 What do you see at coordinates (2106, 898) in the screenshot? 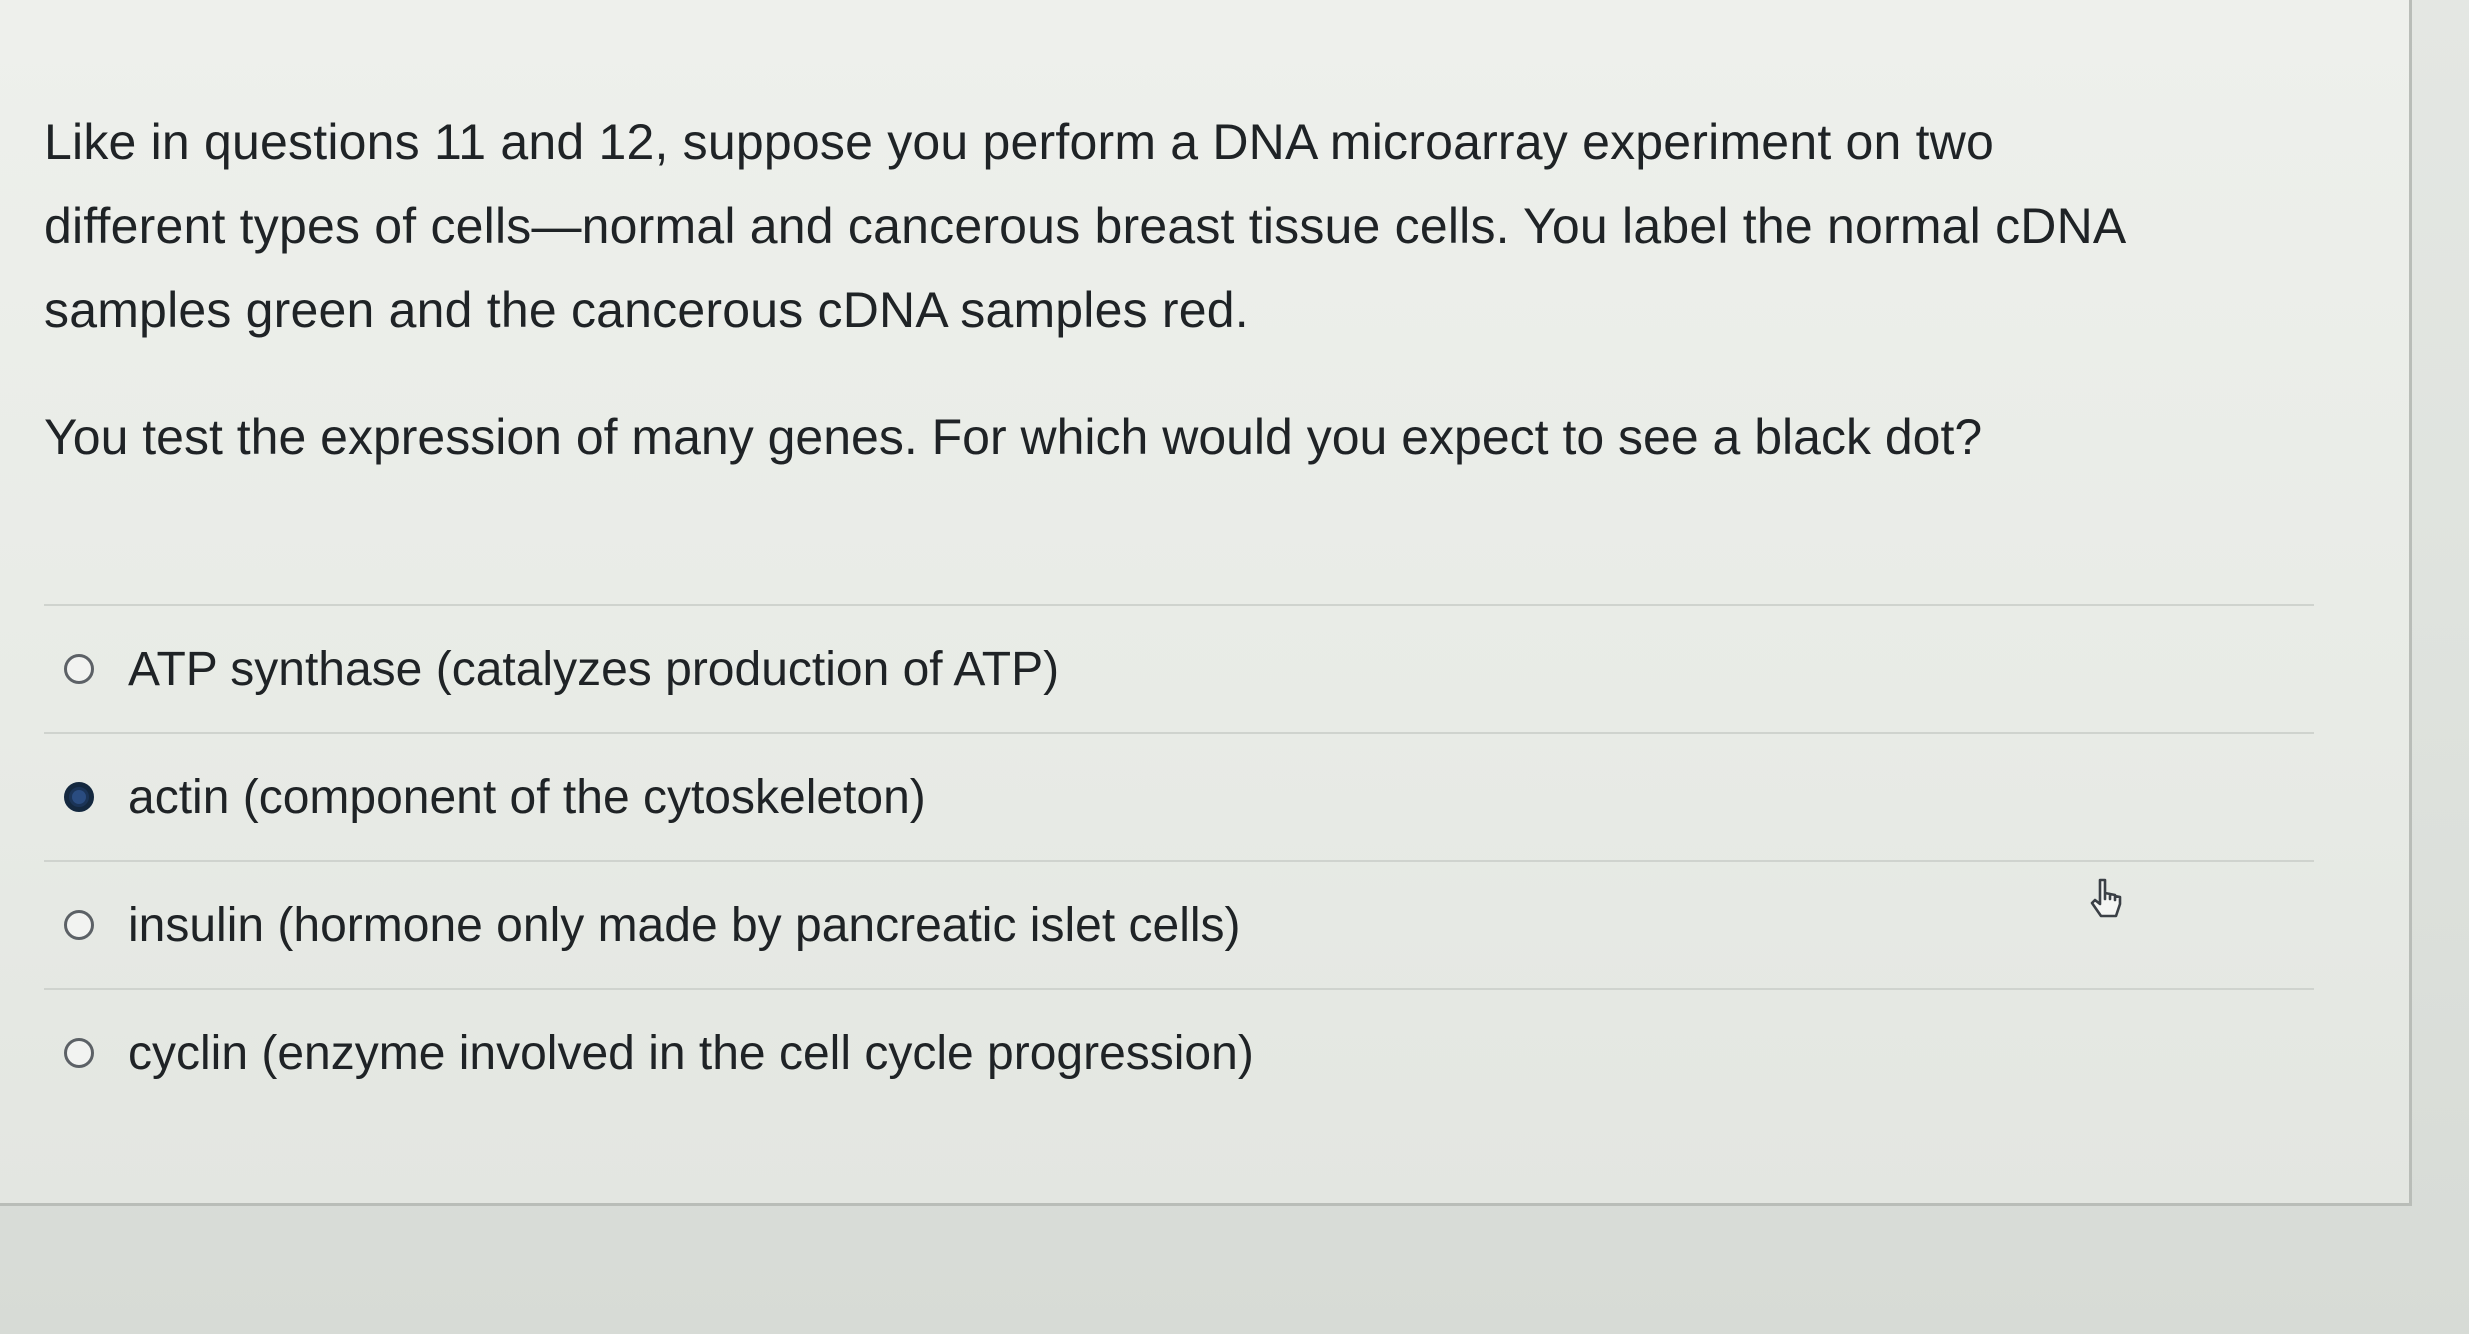
I see `pointer-cursor-icon` at bounding box center [2106, 898].